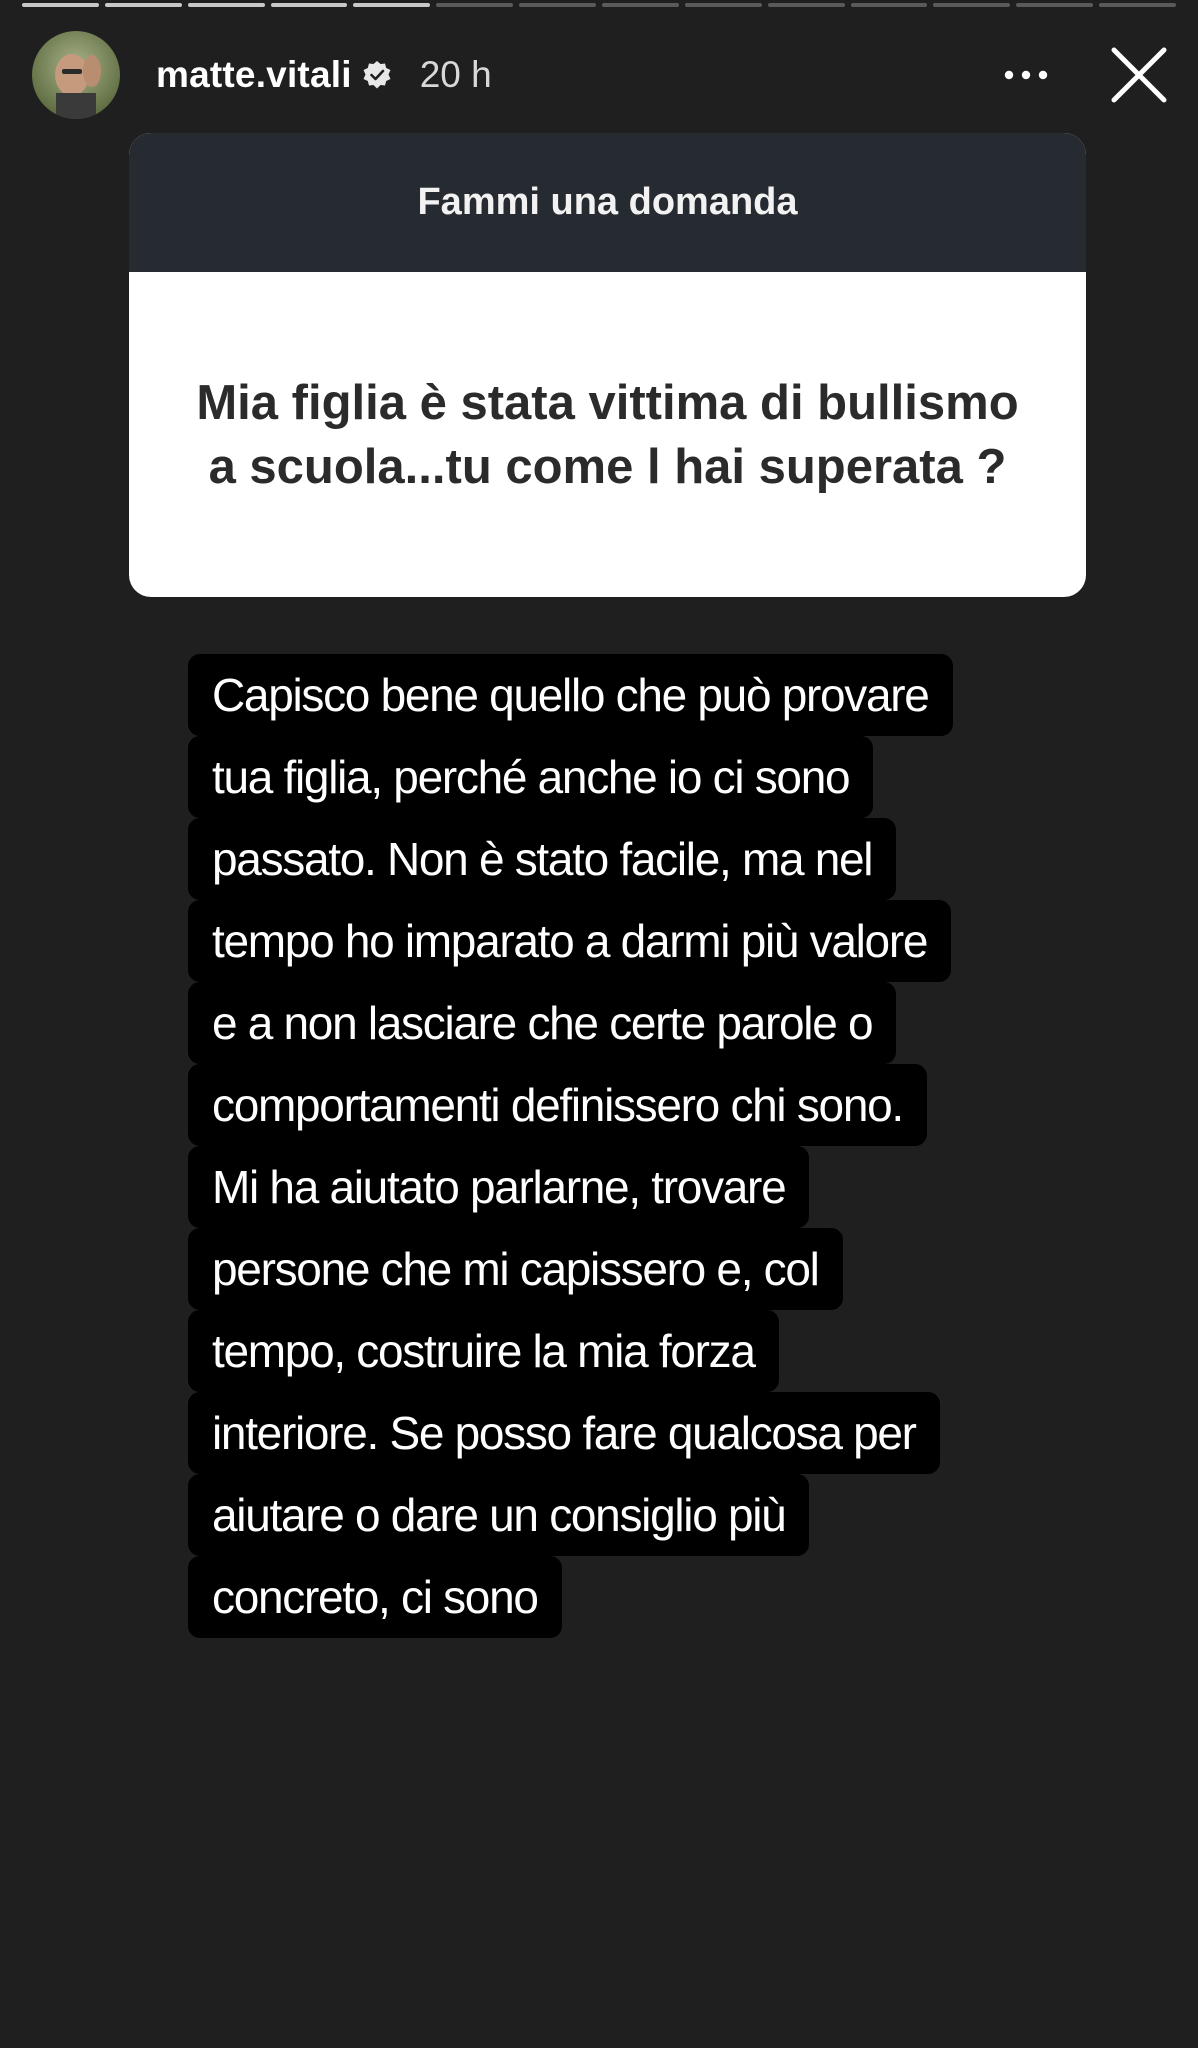 The width and height of the screenshot is (1198, 2048). I want to click on answer-line: persone che mi capissero e, col, so click(515, 1269).